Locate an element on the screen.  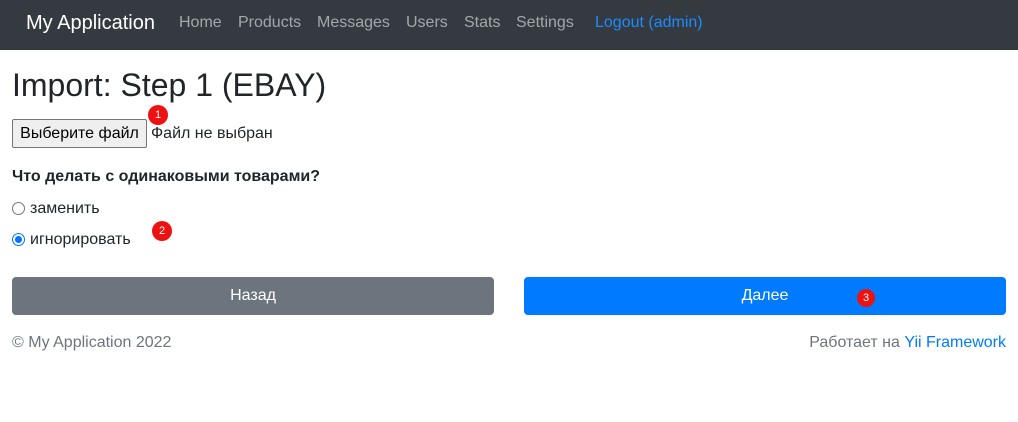
marker-badge-1: 1 is located at coordinates (158, 115).